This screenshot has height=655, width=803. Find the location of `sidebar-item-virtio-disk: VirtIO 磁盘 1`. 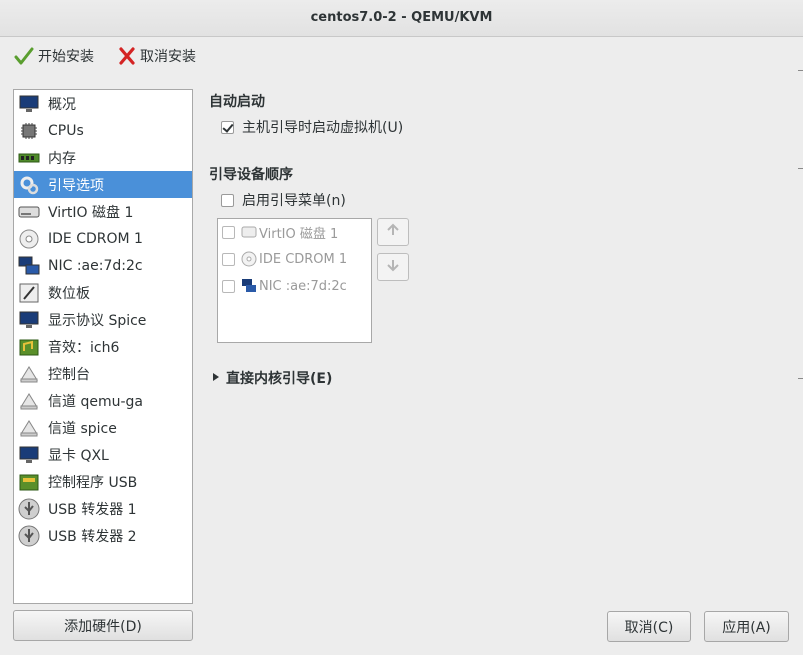

sidebar-item-virtio-disk: VirtIO 磁盘 1 is located at coordinates (103, 211).